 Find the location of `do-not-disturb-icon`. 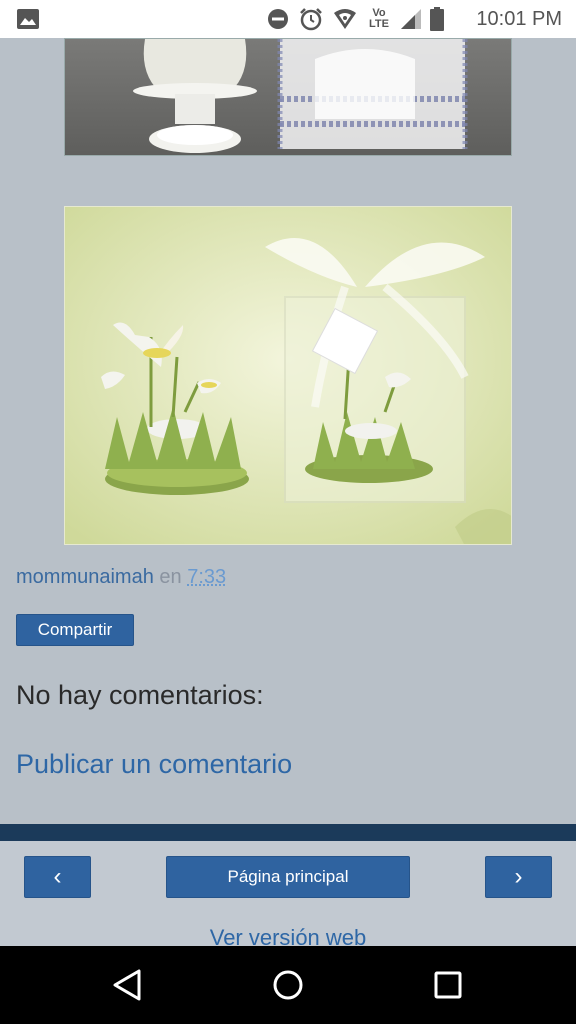

do-not-disturb-icon is located at coordinates (278, 19).